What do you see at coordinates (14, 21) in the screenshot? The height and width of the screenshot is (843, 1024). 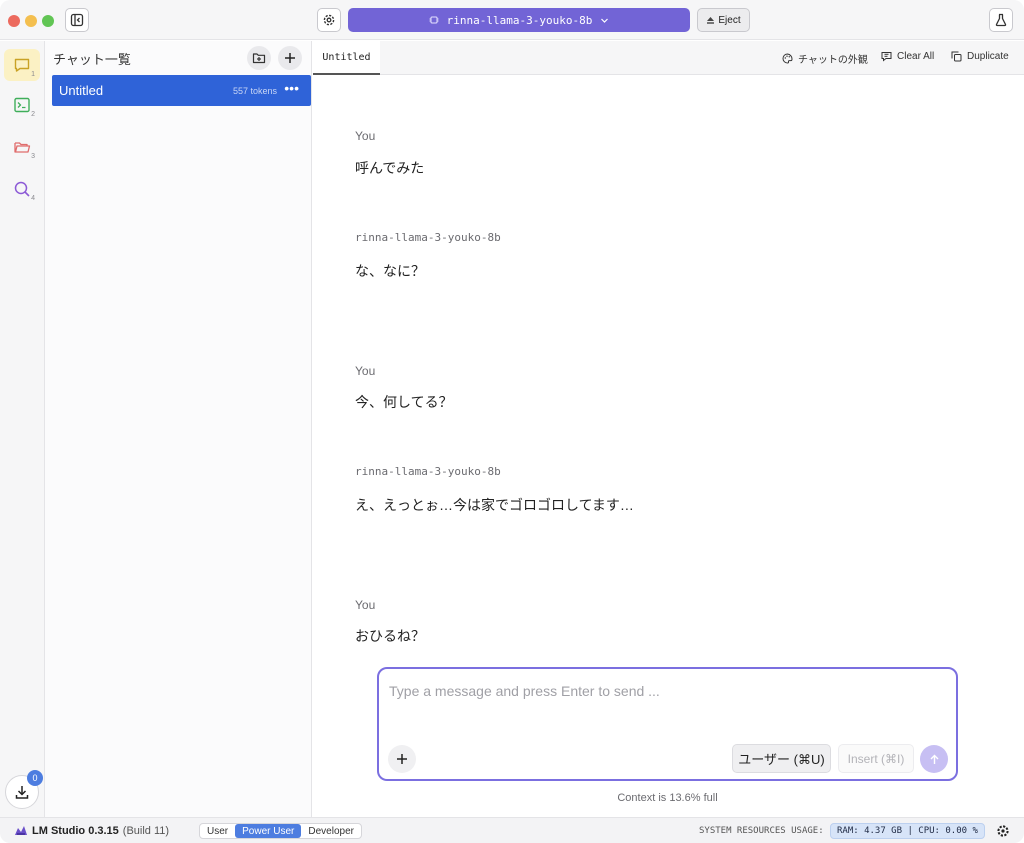 I see `close-window-button` at bounding box center [14, 21].